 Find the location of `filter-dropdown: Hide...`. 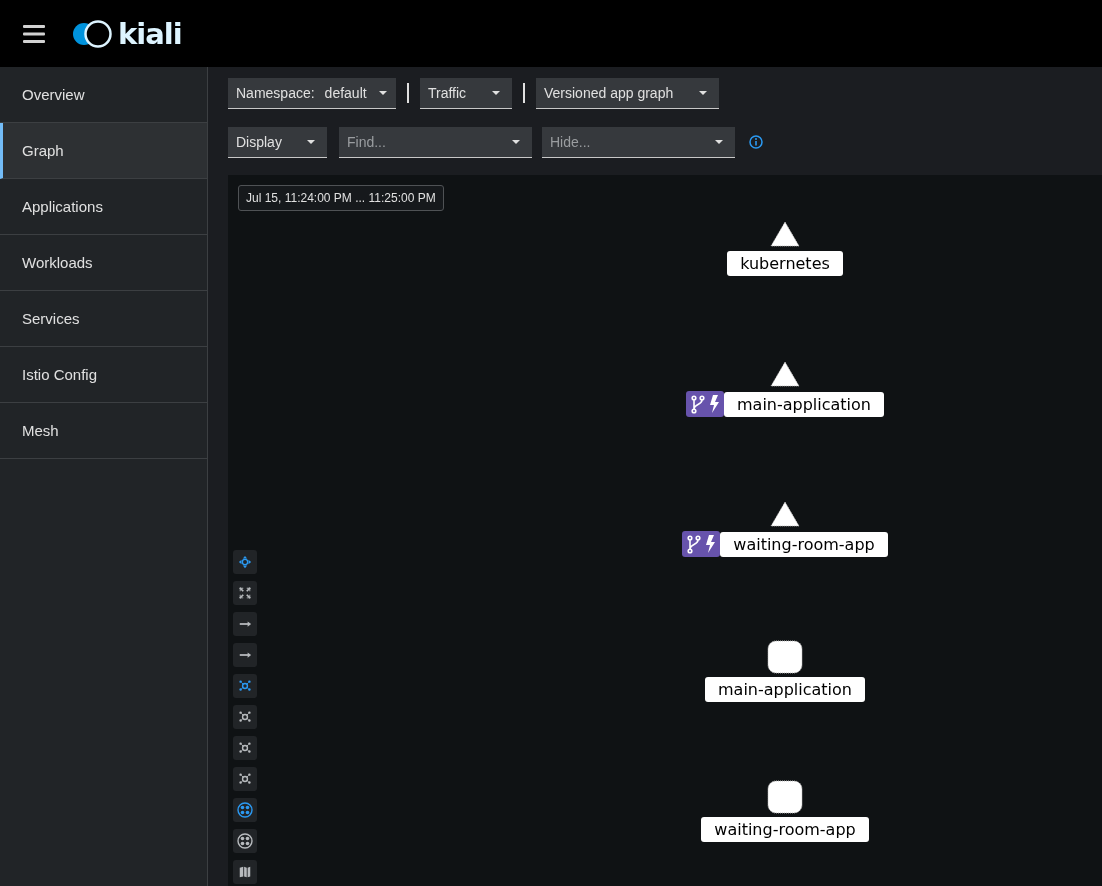

filter-dropdown: Hide... is located at coordinates (638, 142).